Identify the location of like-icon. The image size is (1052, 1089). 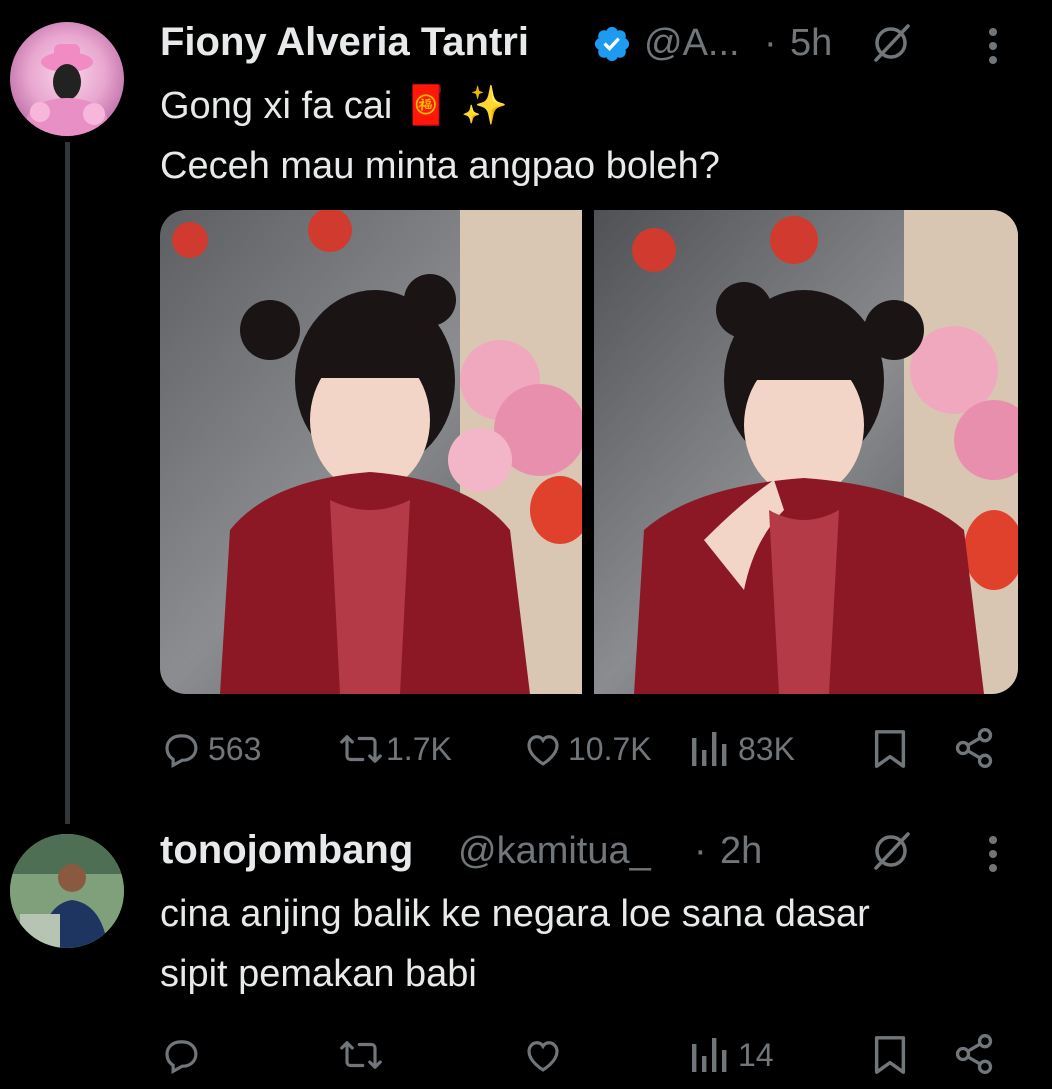
(543, 749).